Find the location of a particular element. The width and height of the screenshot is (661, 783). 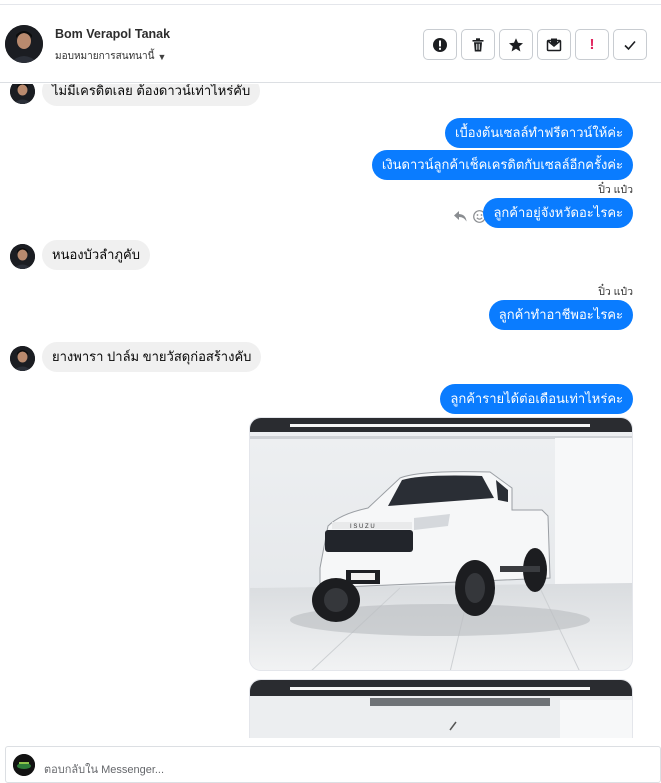

incoming-message: ยางพารา ปาล์ม ขายวัสดุก่อสร้างคับ is located at coordinates (152, 357).